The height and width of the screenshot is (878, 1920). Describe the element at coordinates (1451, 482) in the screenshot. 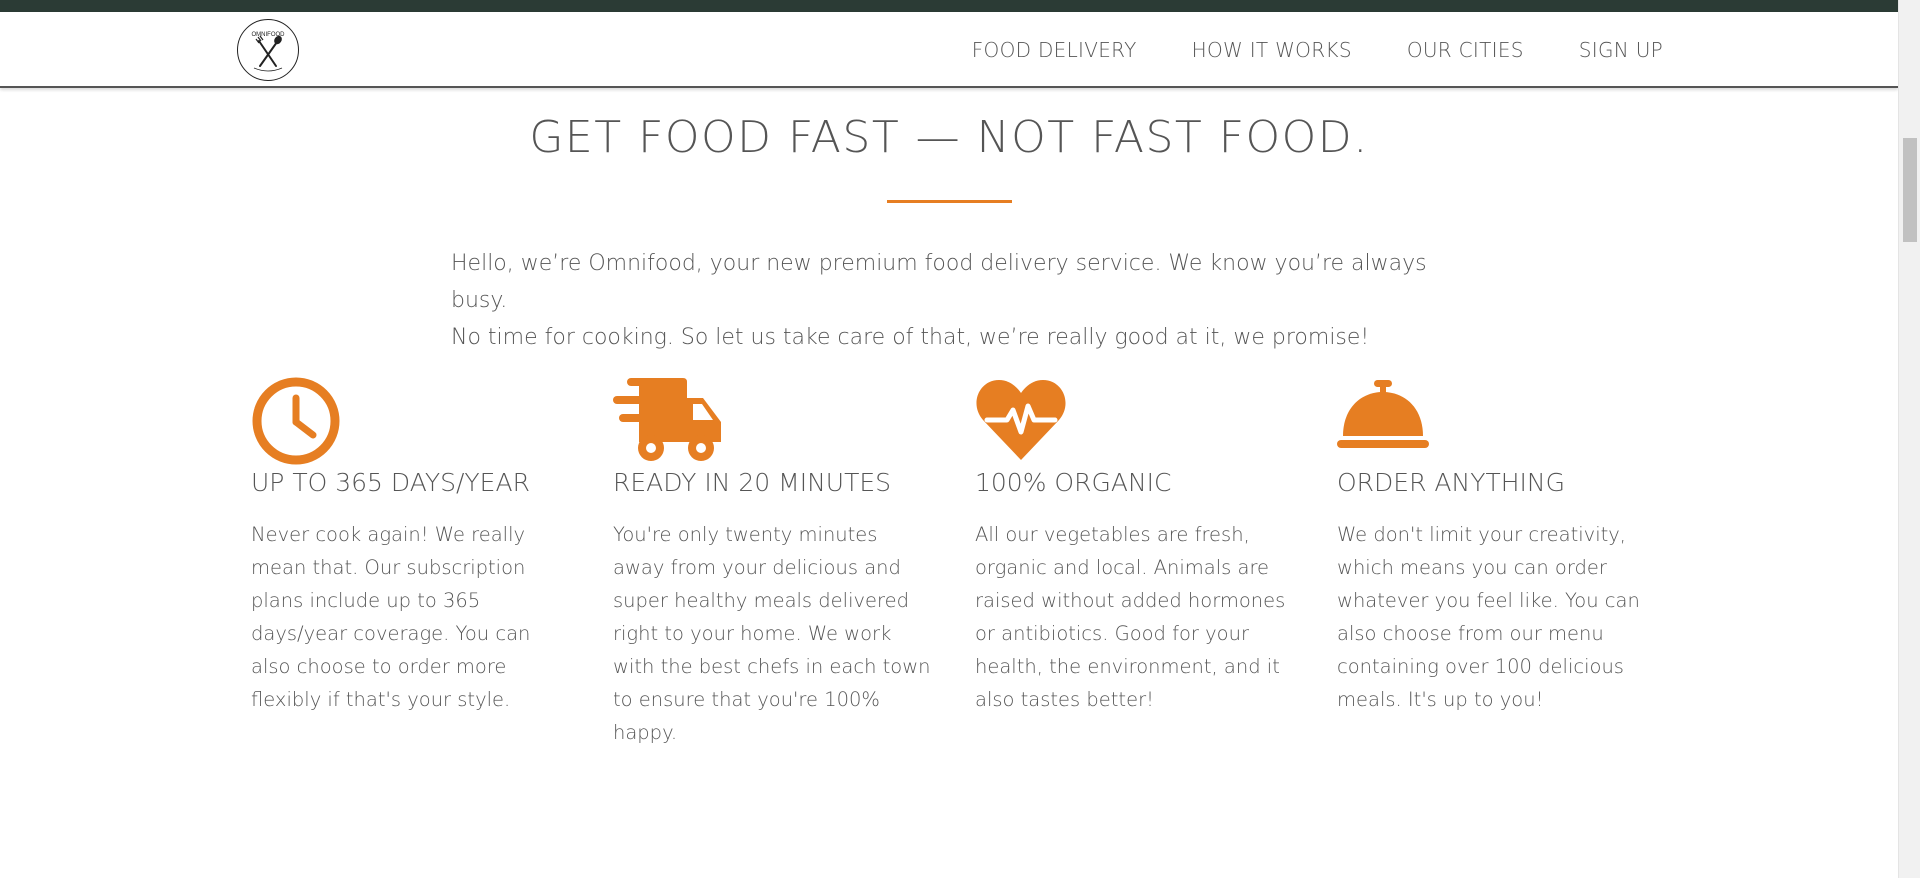

I see `feature-title: ORDER ANYTHING` at that location.